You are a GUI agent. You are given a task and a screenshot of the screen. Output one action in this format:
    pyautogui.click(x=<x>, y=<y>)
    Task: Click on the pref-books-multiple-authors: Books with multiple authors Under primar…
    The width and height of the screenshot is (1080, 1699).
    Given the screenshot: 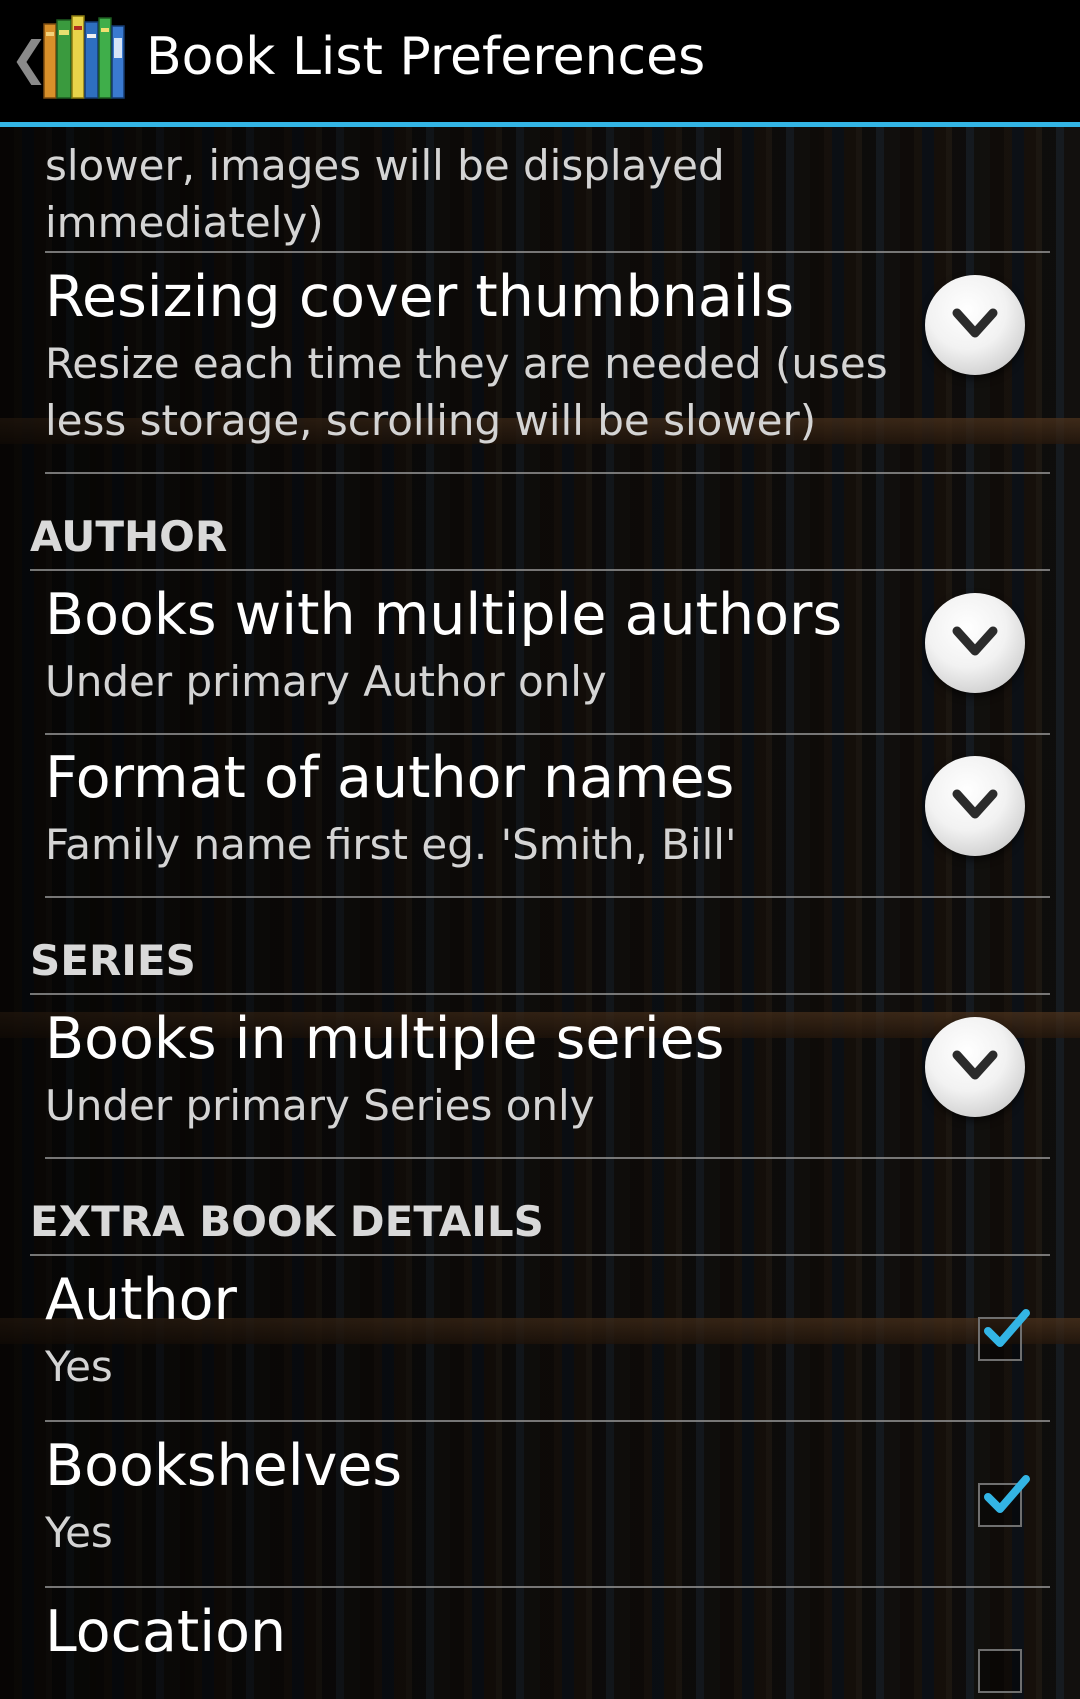 What is the action you would take?
    pyautogui.click(x=547, y=643)
    